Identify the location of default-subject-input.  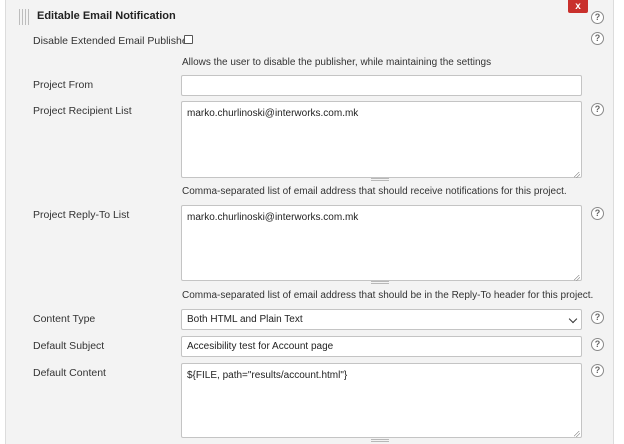
(381, 346).